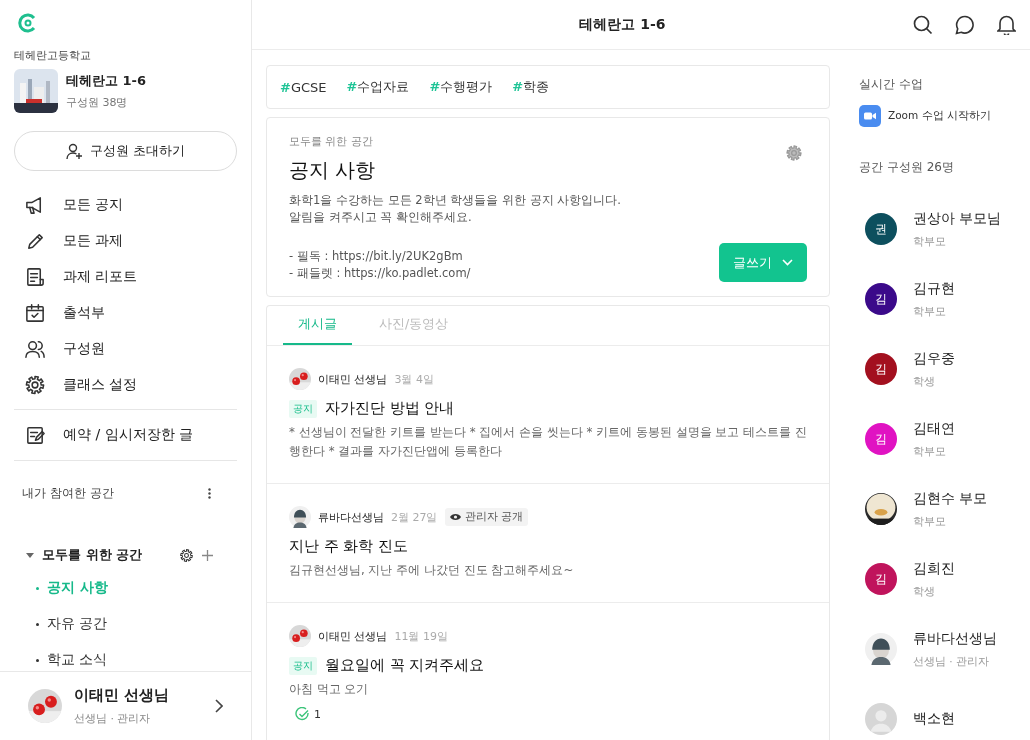 The image size is (1030, 740). What do you see at coordinates (461, 87) in the screenshot?
I see `tag-link: #수행평가` at bounding box center [461, 87].